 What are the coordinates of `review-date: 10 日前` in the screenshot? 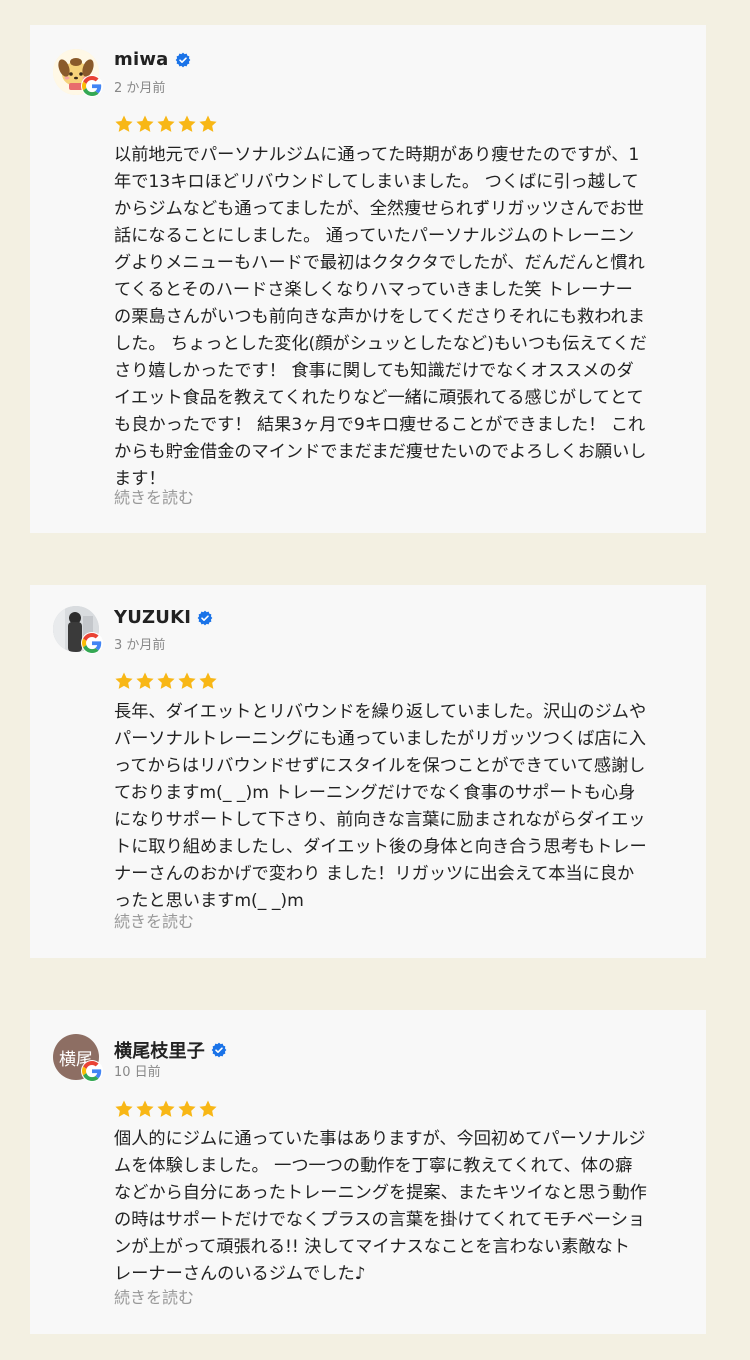 It's located at (137, 1072).